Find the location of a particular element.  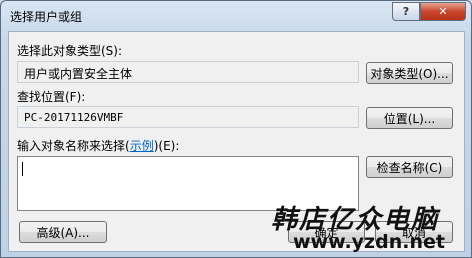

help-icon: ? is located at coordinates (406, 11).